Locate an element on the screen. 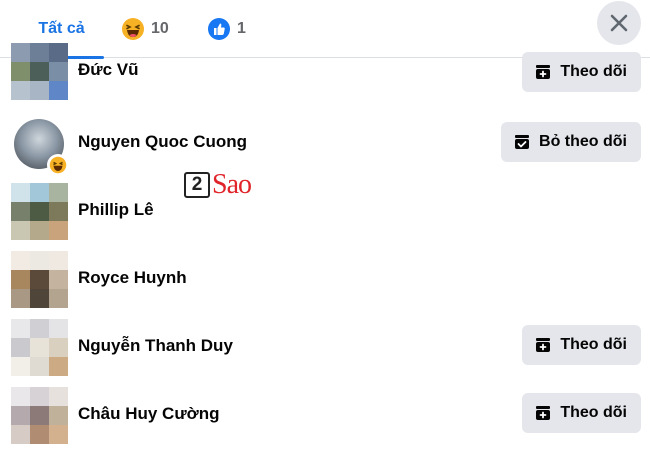  close-icon is located at coordinates (619, 23).